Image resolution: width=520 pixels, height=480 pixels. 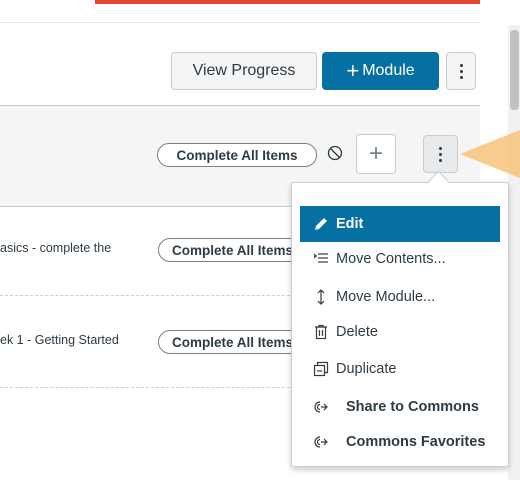 I want to click on menu-item-duplicate: Duplicate, so click(x=400, y=369).